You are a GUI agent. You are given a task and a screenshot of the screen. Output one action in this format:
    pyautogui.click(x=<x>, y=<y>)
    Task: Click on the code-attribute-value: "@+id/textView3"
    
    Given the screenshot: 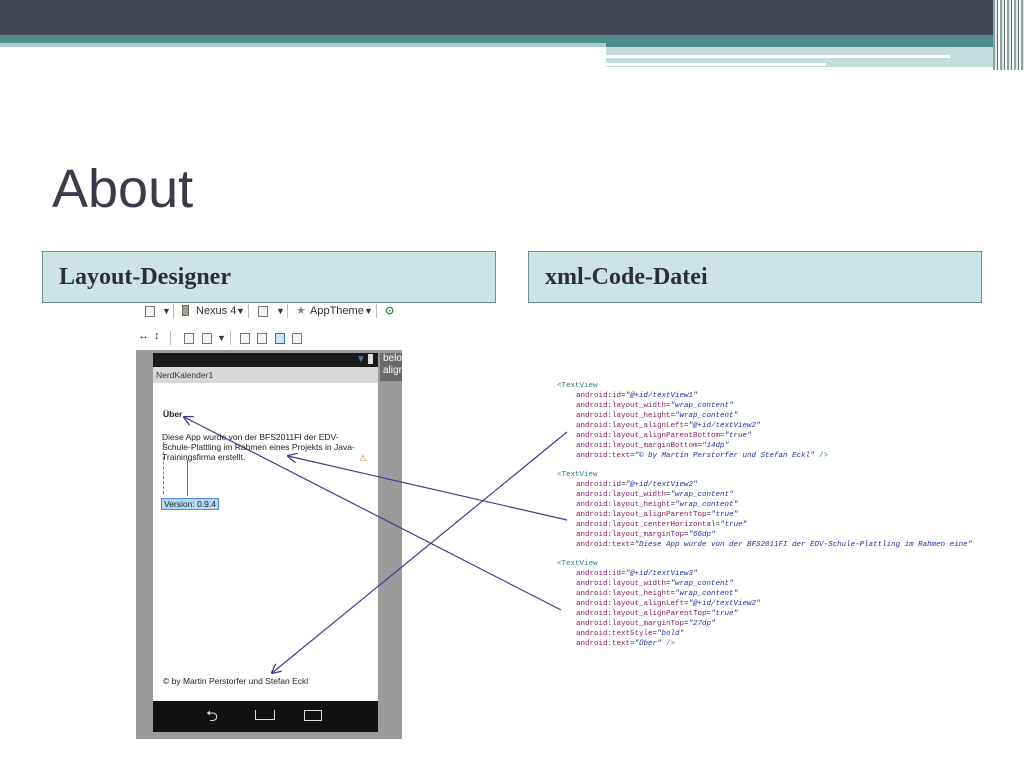 What is the action you would take?
    pyautogui.click(x=661, y=574)
    